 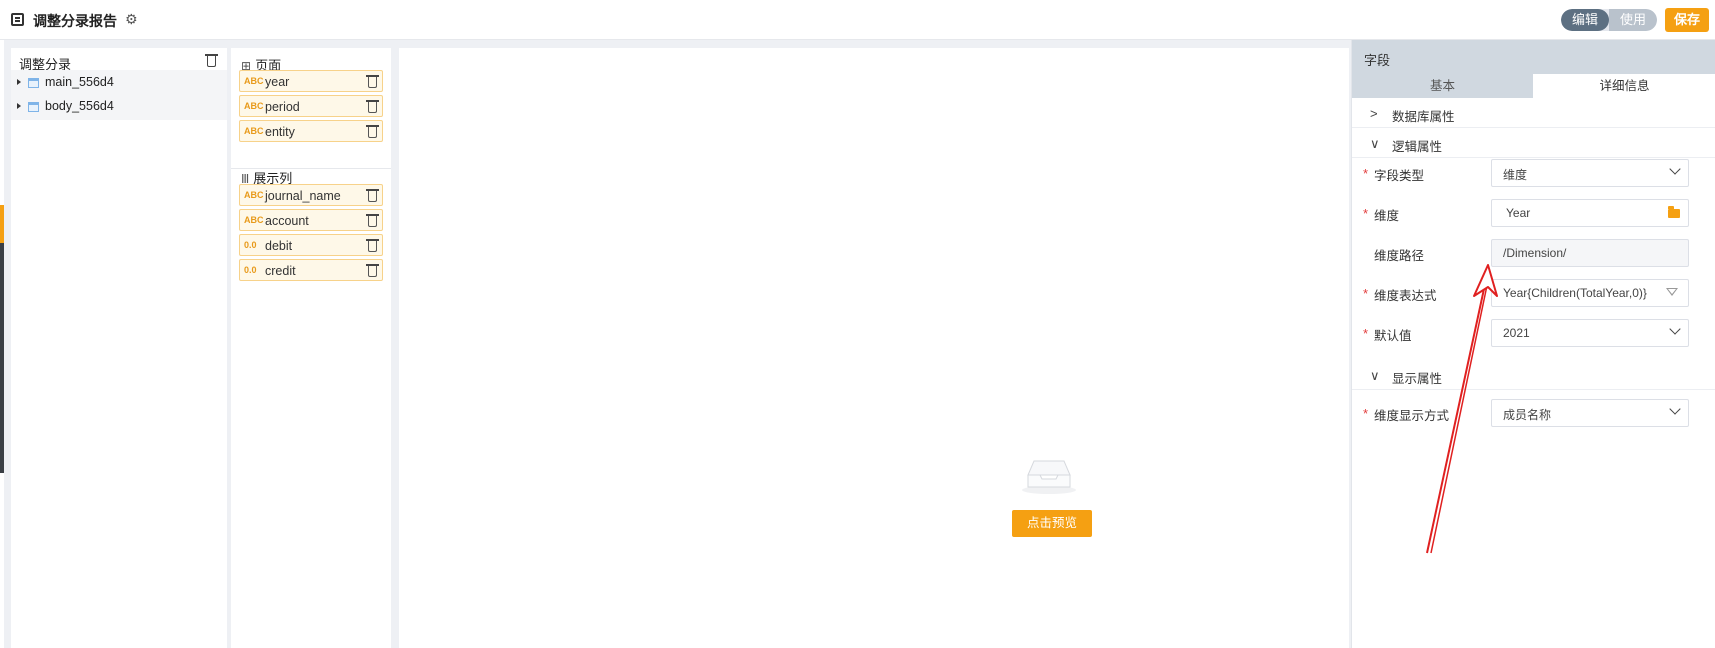 I want to click on properties-tabs: 基本 详细信息, so click(x=1533, y=86).